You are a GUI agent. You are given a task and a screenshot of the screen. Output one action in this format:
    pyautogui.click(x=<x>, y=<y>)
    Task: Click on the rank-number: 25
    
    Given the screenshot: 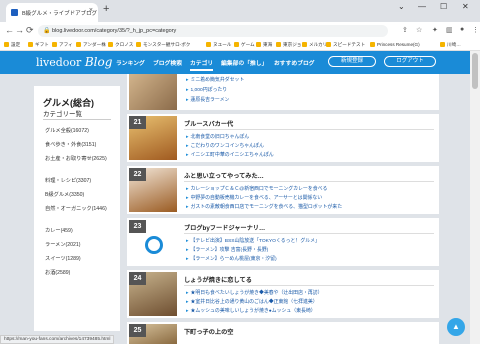 What is the action you would take?
    pyautogui.click(x=137, y=330)
    